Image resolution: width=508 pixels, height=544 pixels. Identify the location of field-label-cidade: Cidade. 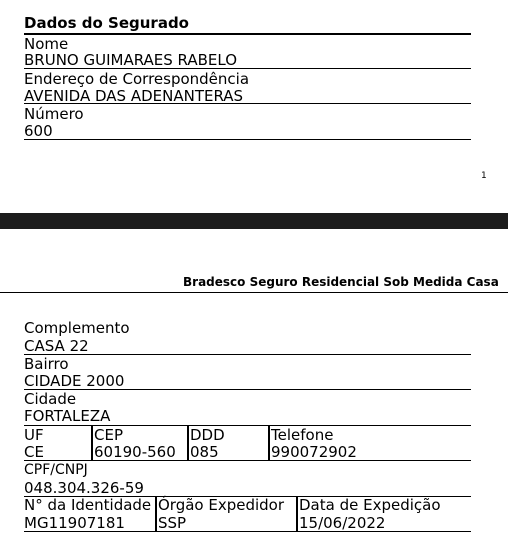
(50, 399).